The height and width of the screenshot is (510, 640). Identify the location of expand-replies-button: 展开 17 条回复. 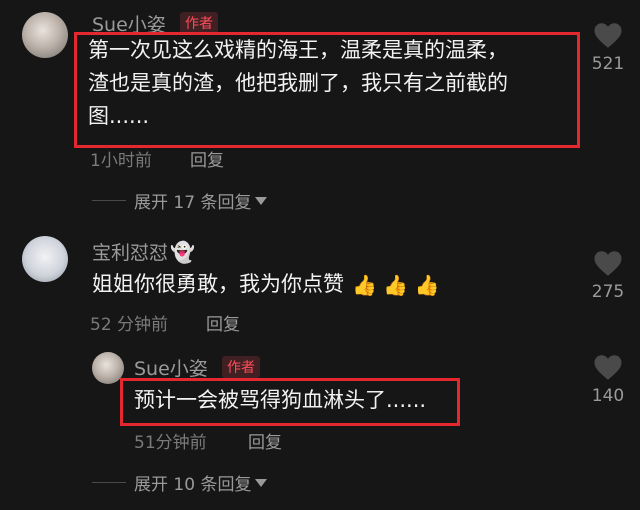
(201, 200).